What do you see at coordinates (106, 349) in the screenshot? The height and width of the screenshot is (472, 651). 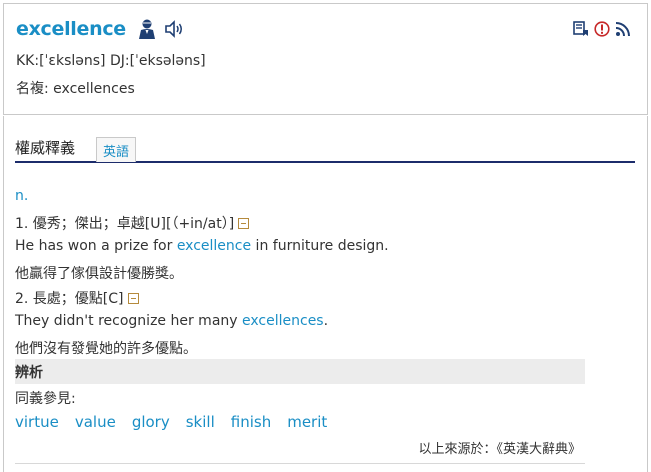 I see `example-2-translation: 他們沒有發覺她的許多優點。` at bounding box center [106, 349].